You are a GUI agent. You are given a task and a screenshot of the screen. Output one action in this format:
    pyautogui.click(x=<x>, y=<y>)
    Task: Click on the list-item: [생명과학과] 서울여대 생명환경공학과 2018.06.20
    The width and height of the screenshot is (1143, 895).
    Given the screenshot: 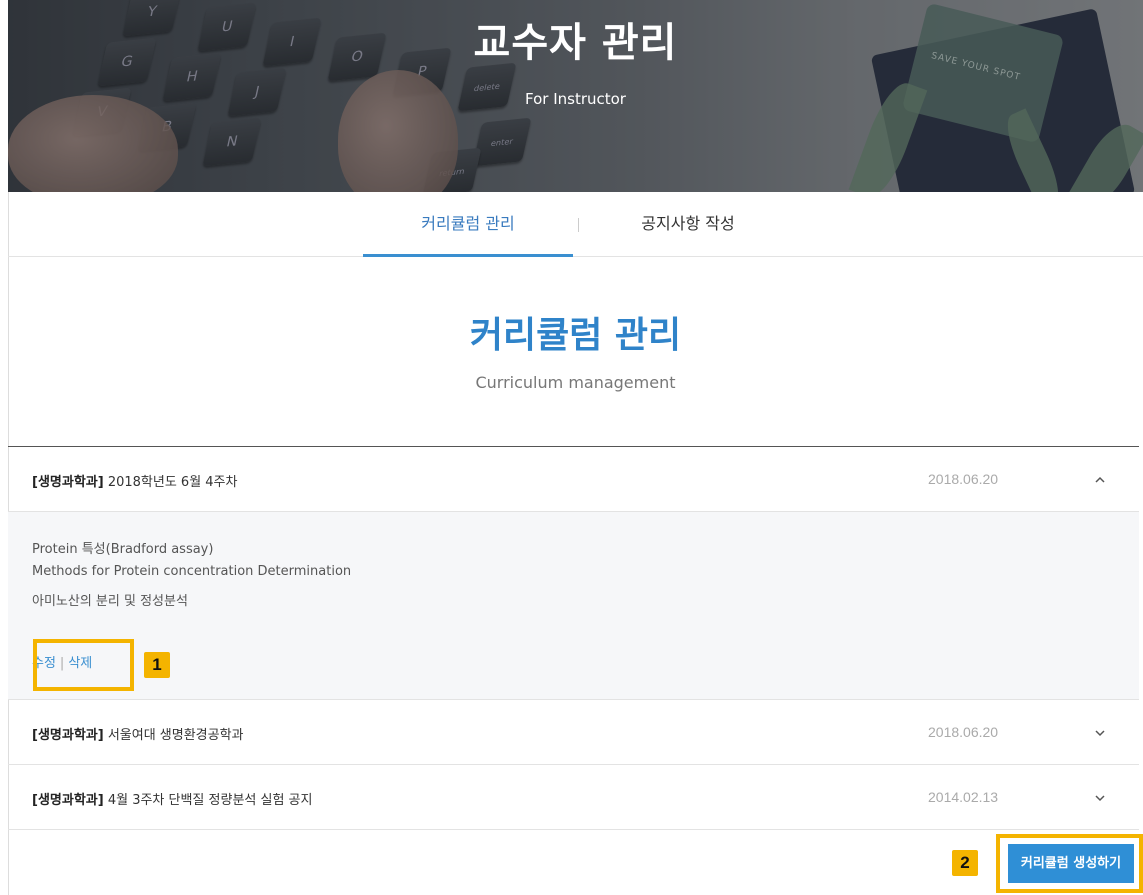 What is the action you would take?
    pyautogui.click(x=573, y=732)
    